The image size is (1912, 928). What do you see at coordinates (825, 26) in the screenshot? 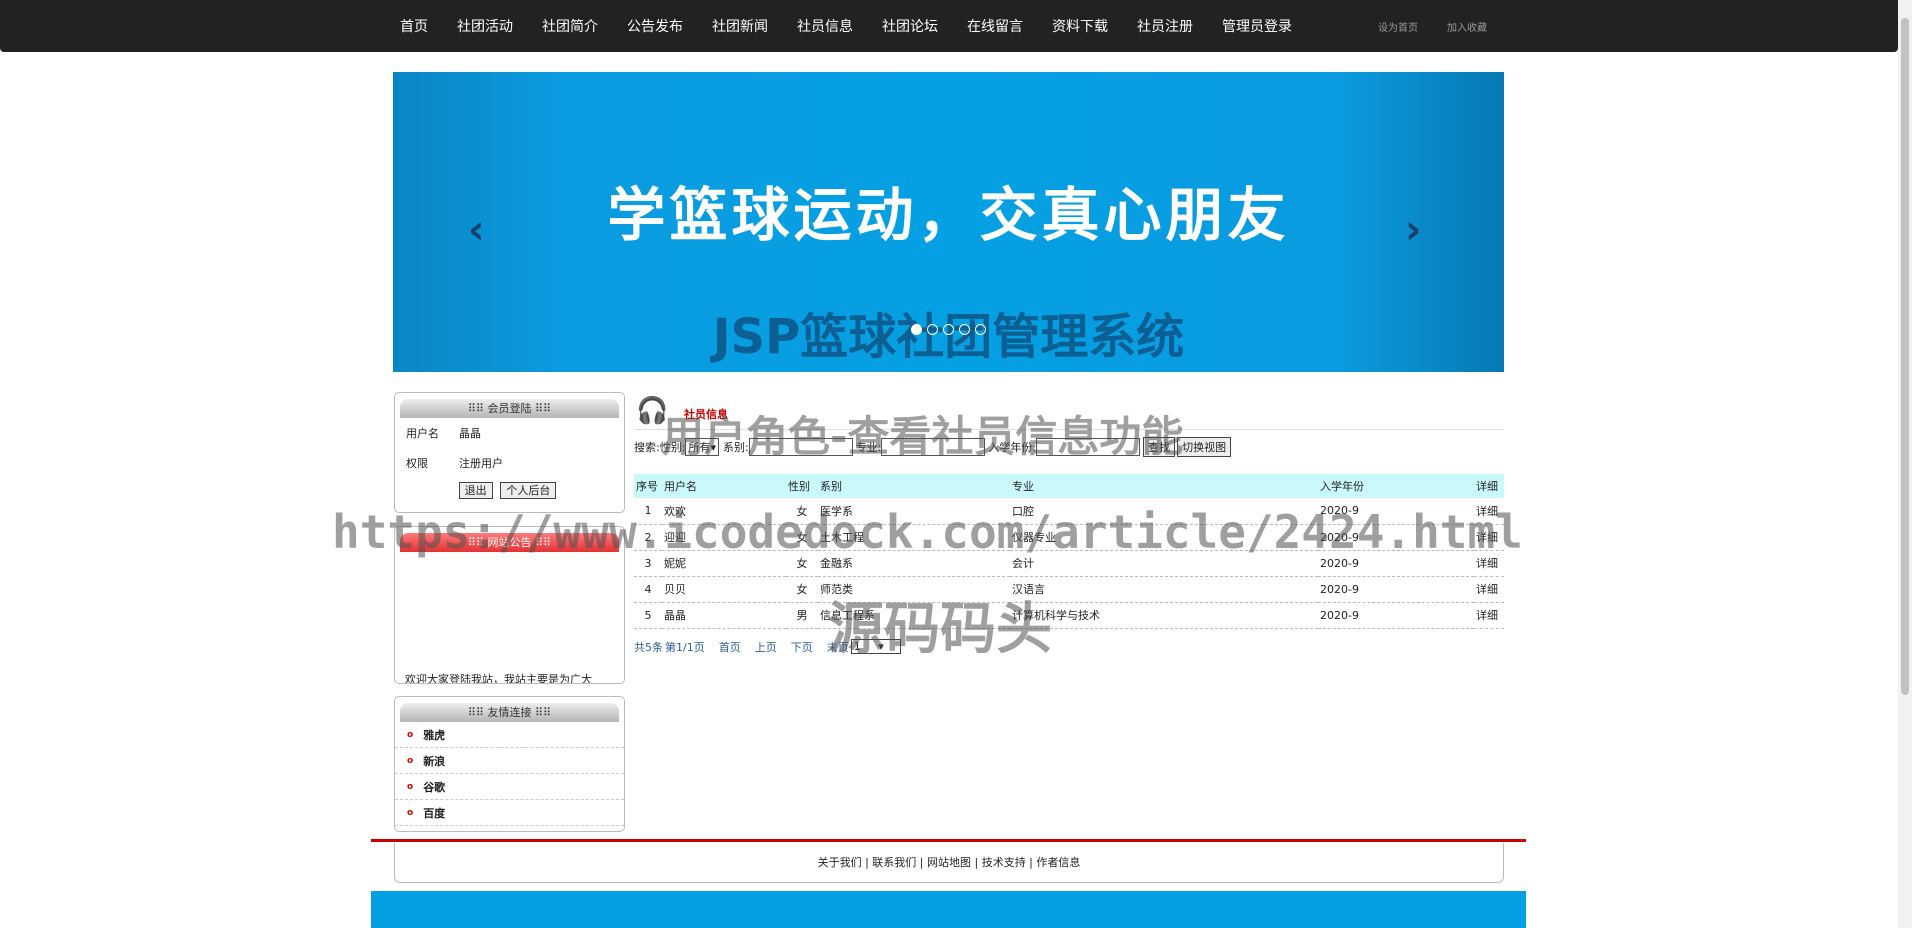
I see `nav-members: 社员信息` at bounding box center [825, 26].